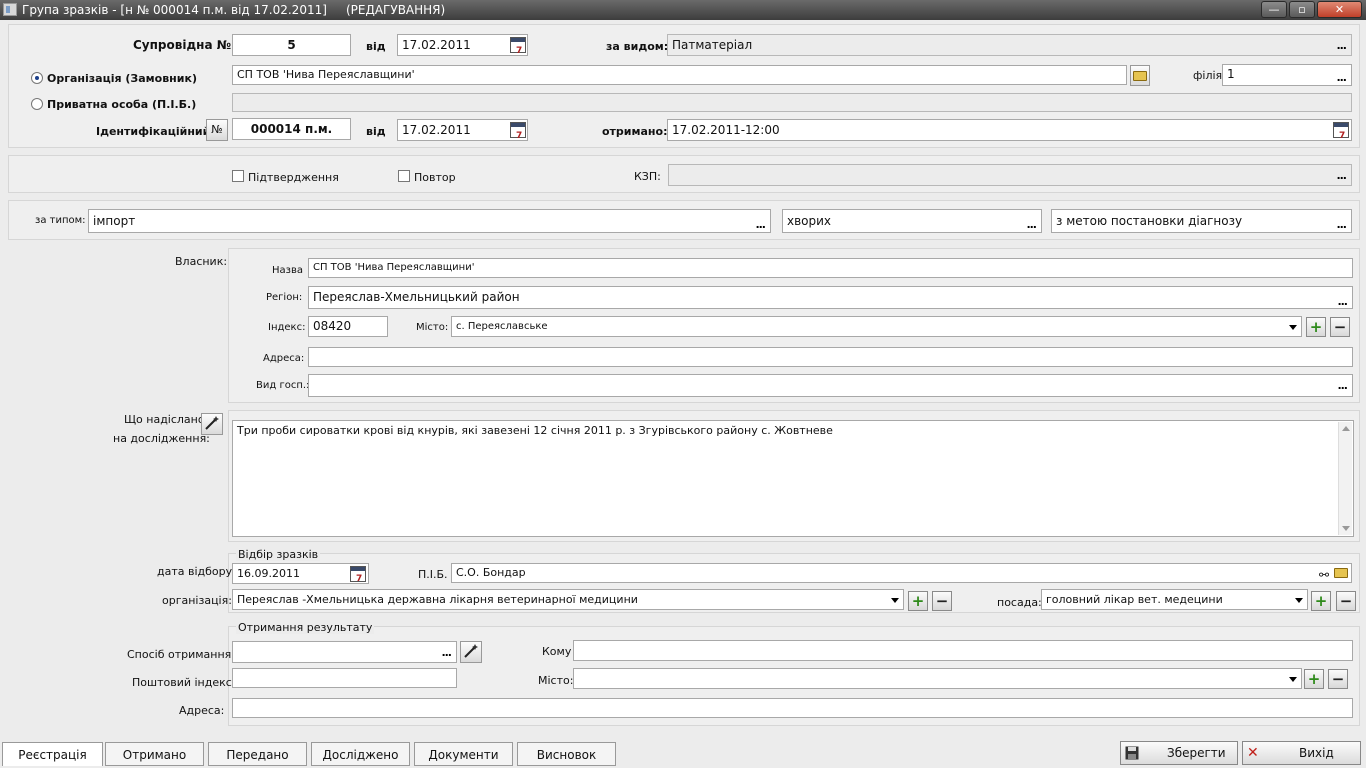 The image size is (1366, 768). Describe the element at coordinates (291, 45) in the screenshot. I see `soprovidna-number-field: 5` at that location.